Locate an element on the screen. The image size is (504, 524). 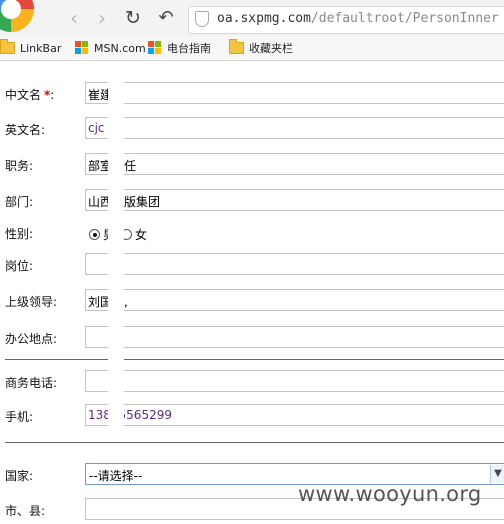
office-location-field is located at coordinates (294, 337).